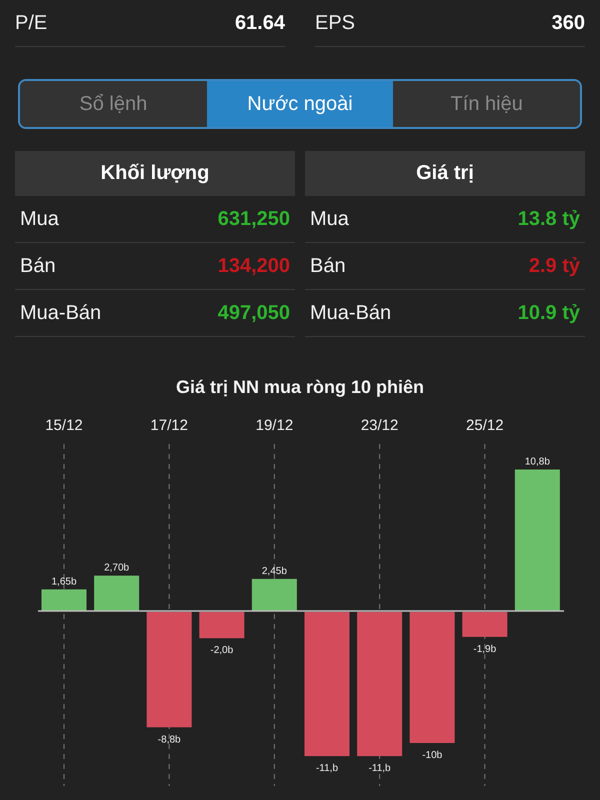 This screenshot has height=800, width=600. Describe the element at coordinates (300, 387) in the screenshot. I see `chart-title: Giá trị NN mua ròng 10 phiên` at that location.